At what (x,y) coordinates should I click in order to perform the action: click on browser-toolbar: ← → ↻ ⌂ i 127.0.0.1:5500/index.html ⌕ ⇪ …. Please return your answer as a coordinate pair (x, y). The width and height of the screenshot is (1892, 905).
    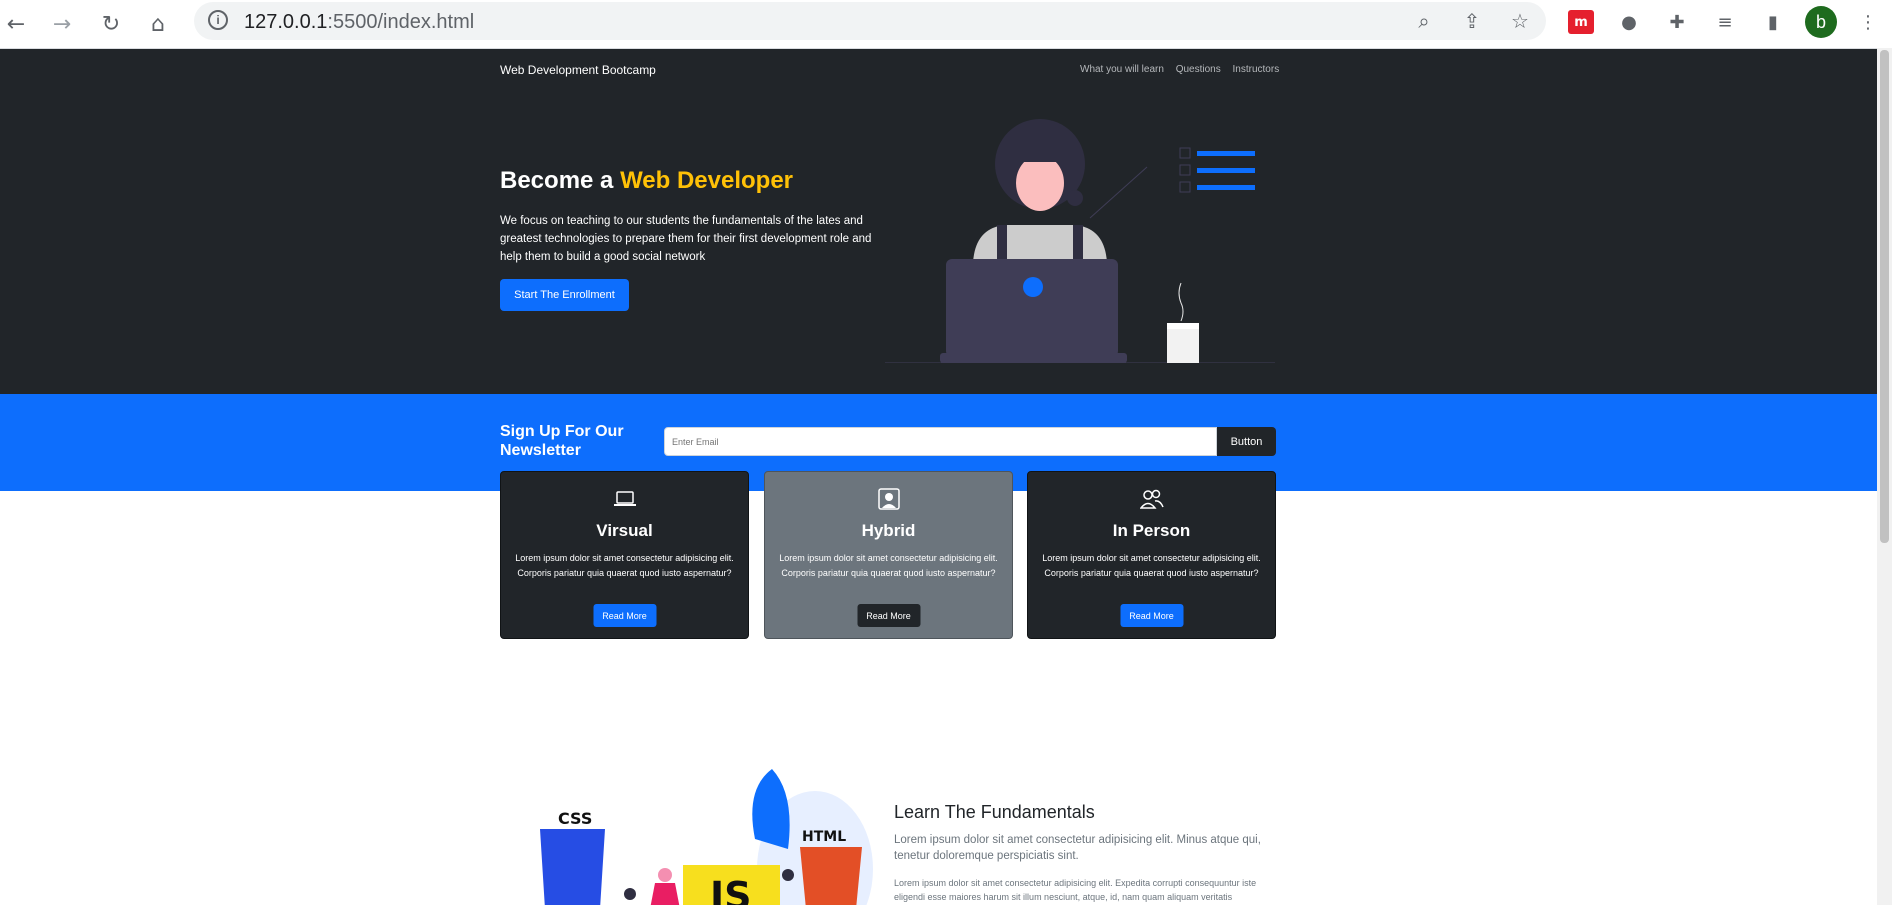
    Looking at the image, I should click on (946, 24).